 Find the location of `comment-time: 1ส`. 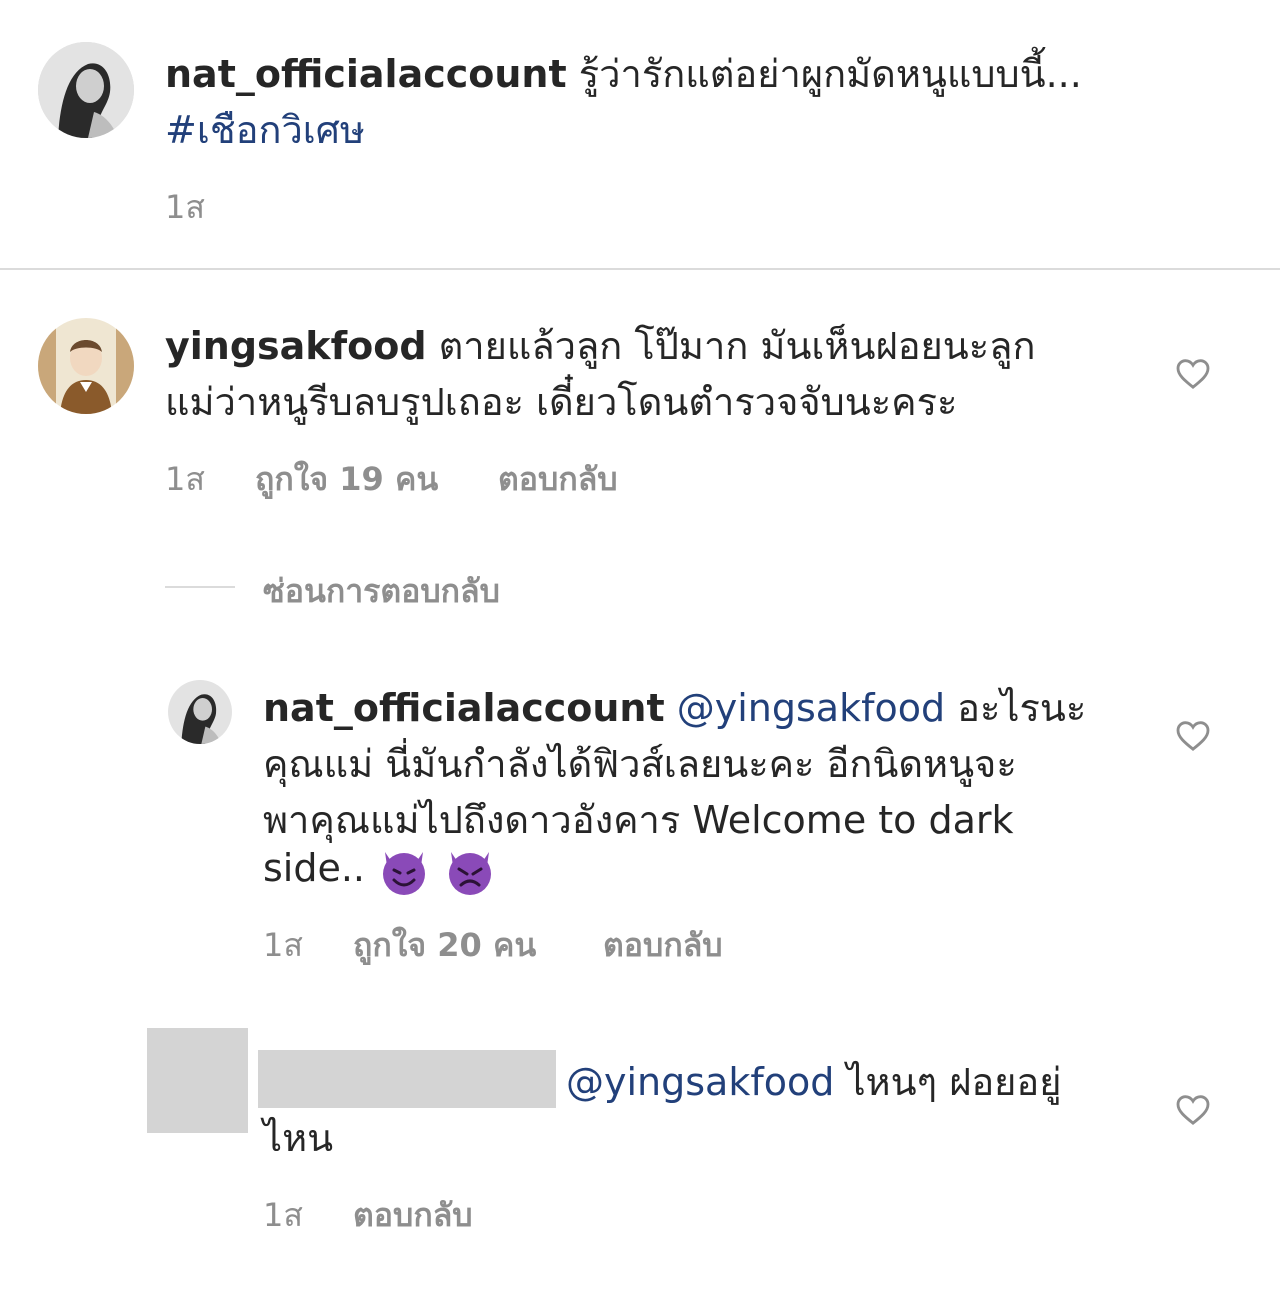

comment-time: 1ส is located at coordinates (185, 479).